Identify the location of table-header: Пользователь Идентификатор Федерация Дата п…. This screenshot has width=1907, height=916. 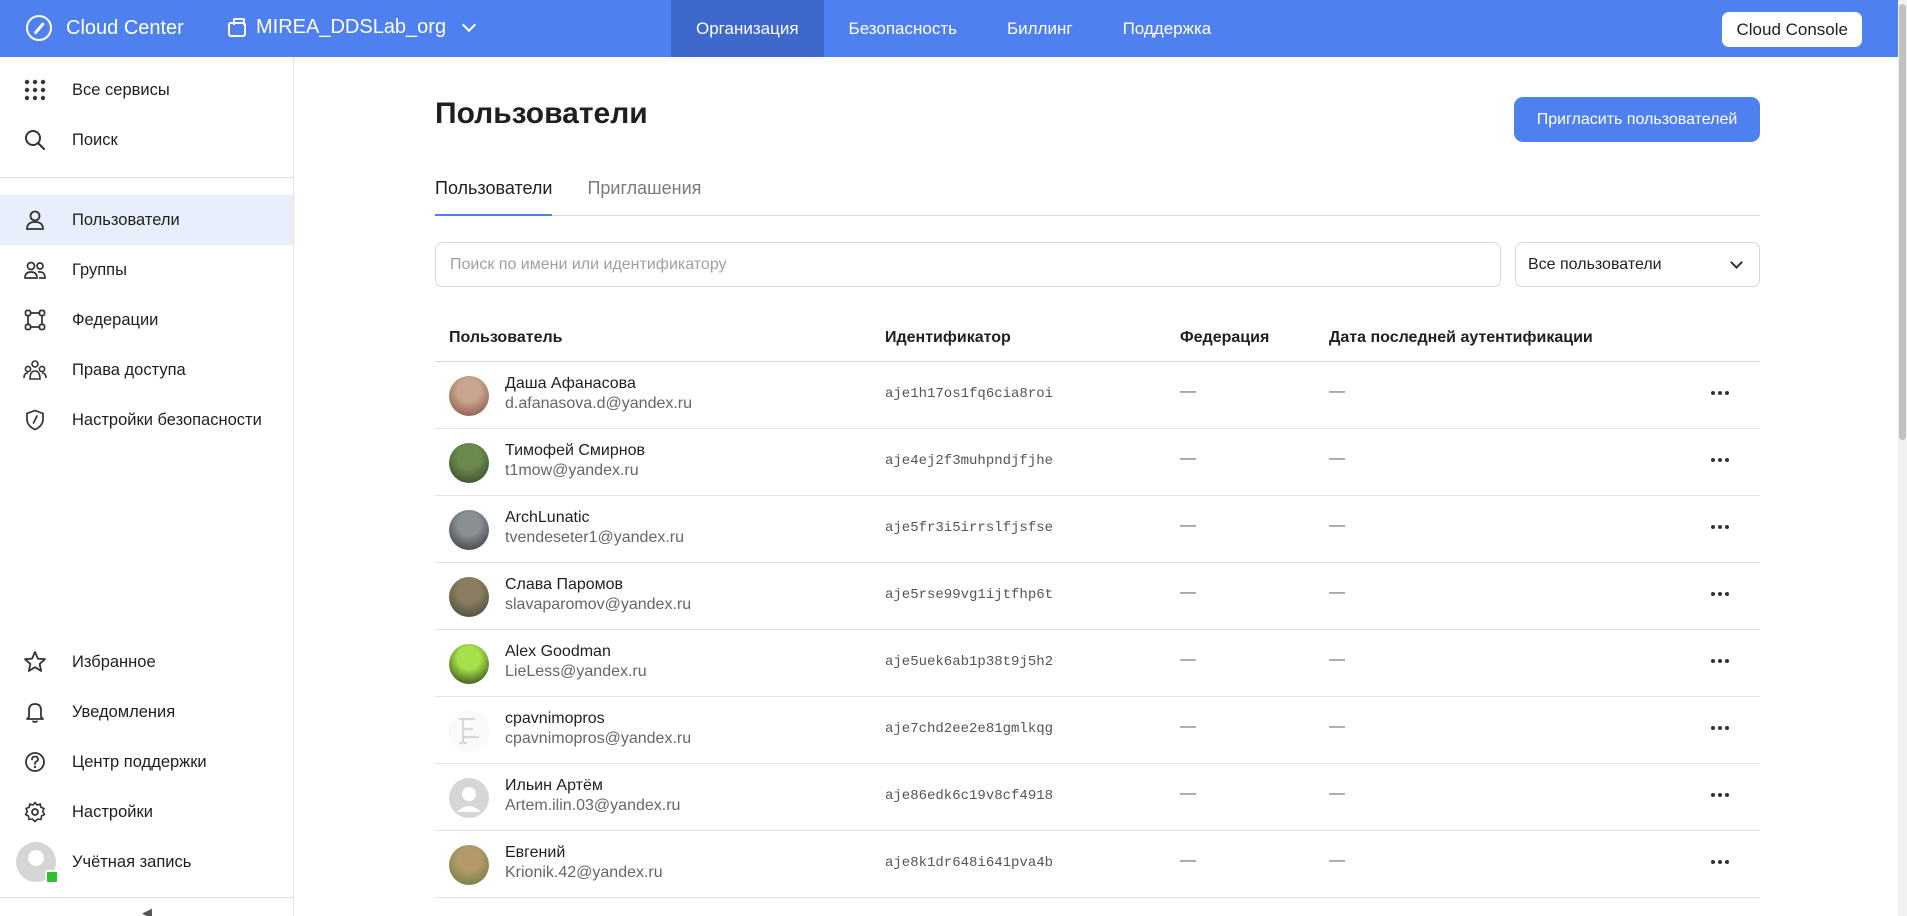
(1097, 339).